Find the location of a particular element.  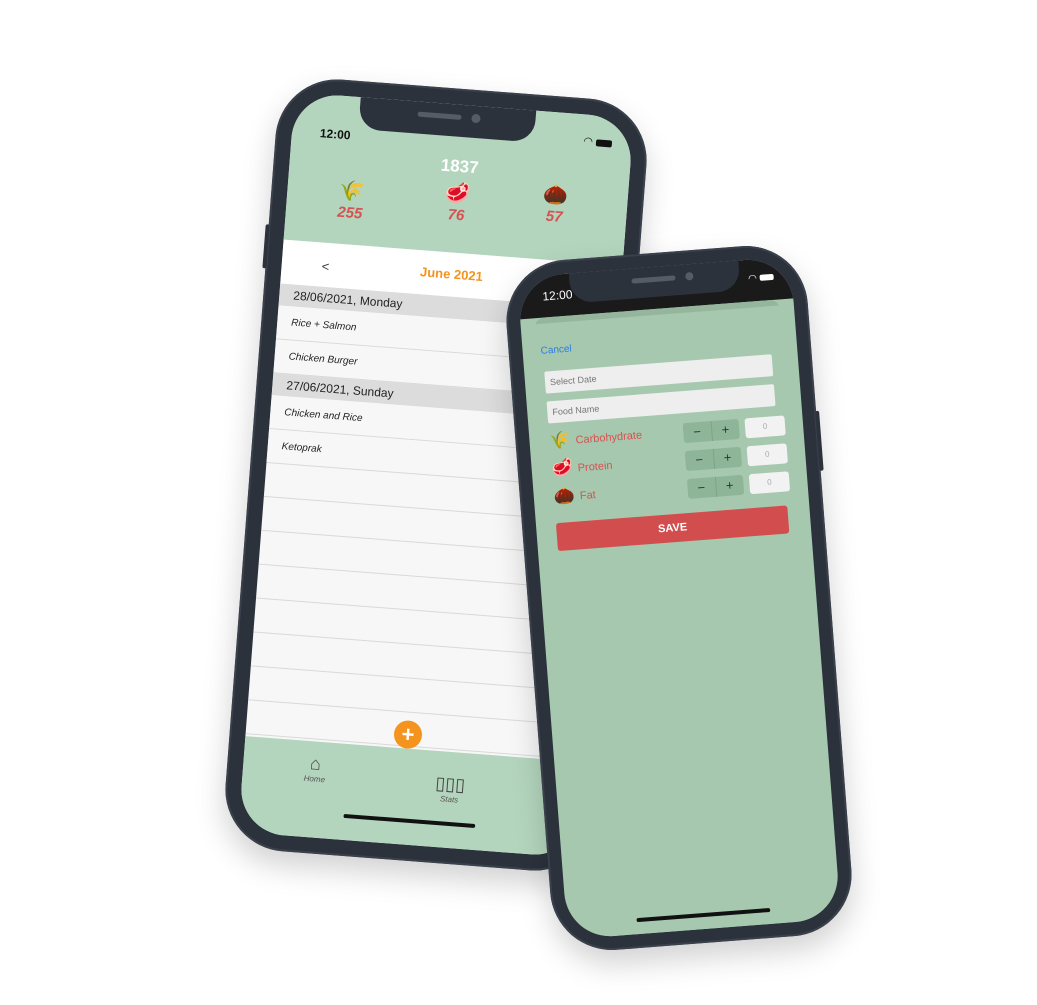

macro-value: 255 is located at coordinates (349, 213).